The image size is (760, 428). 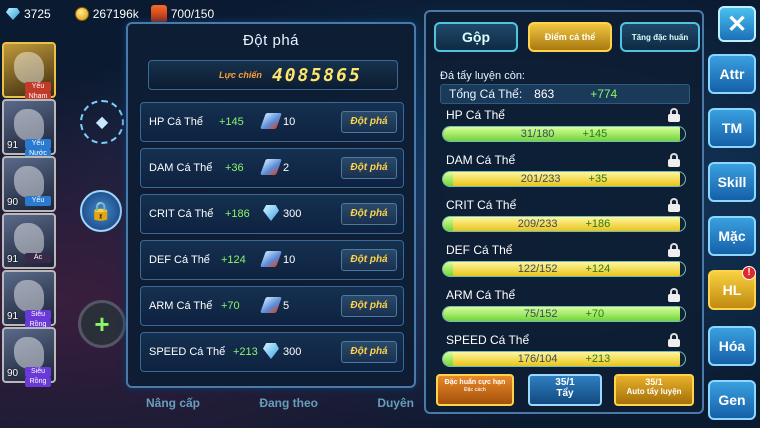 What do you see at coordinates (476, 37) in the screenshot?
I see `tab-merge: Gộp` at bounding box center [476, 37].